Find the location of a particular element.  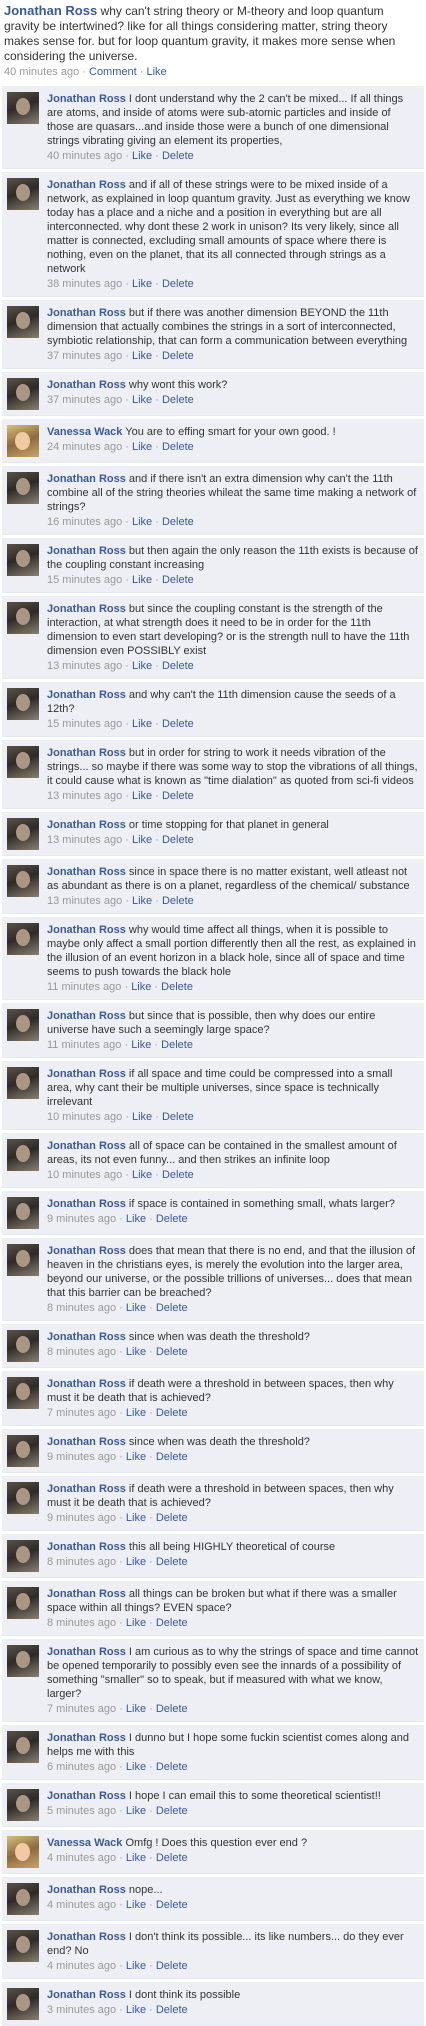

comment-time: 24 minutes ago is located at coordinates (84, 447).